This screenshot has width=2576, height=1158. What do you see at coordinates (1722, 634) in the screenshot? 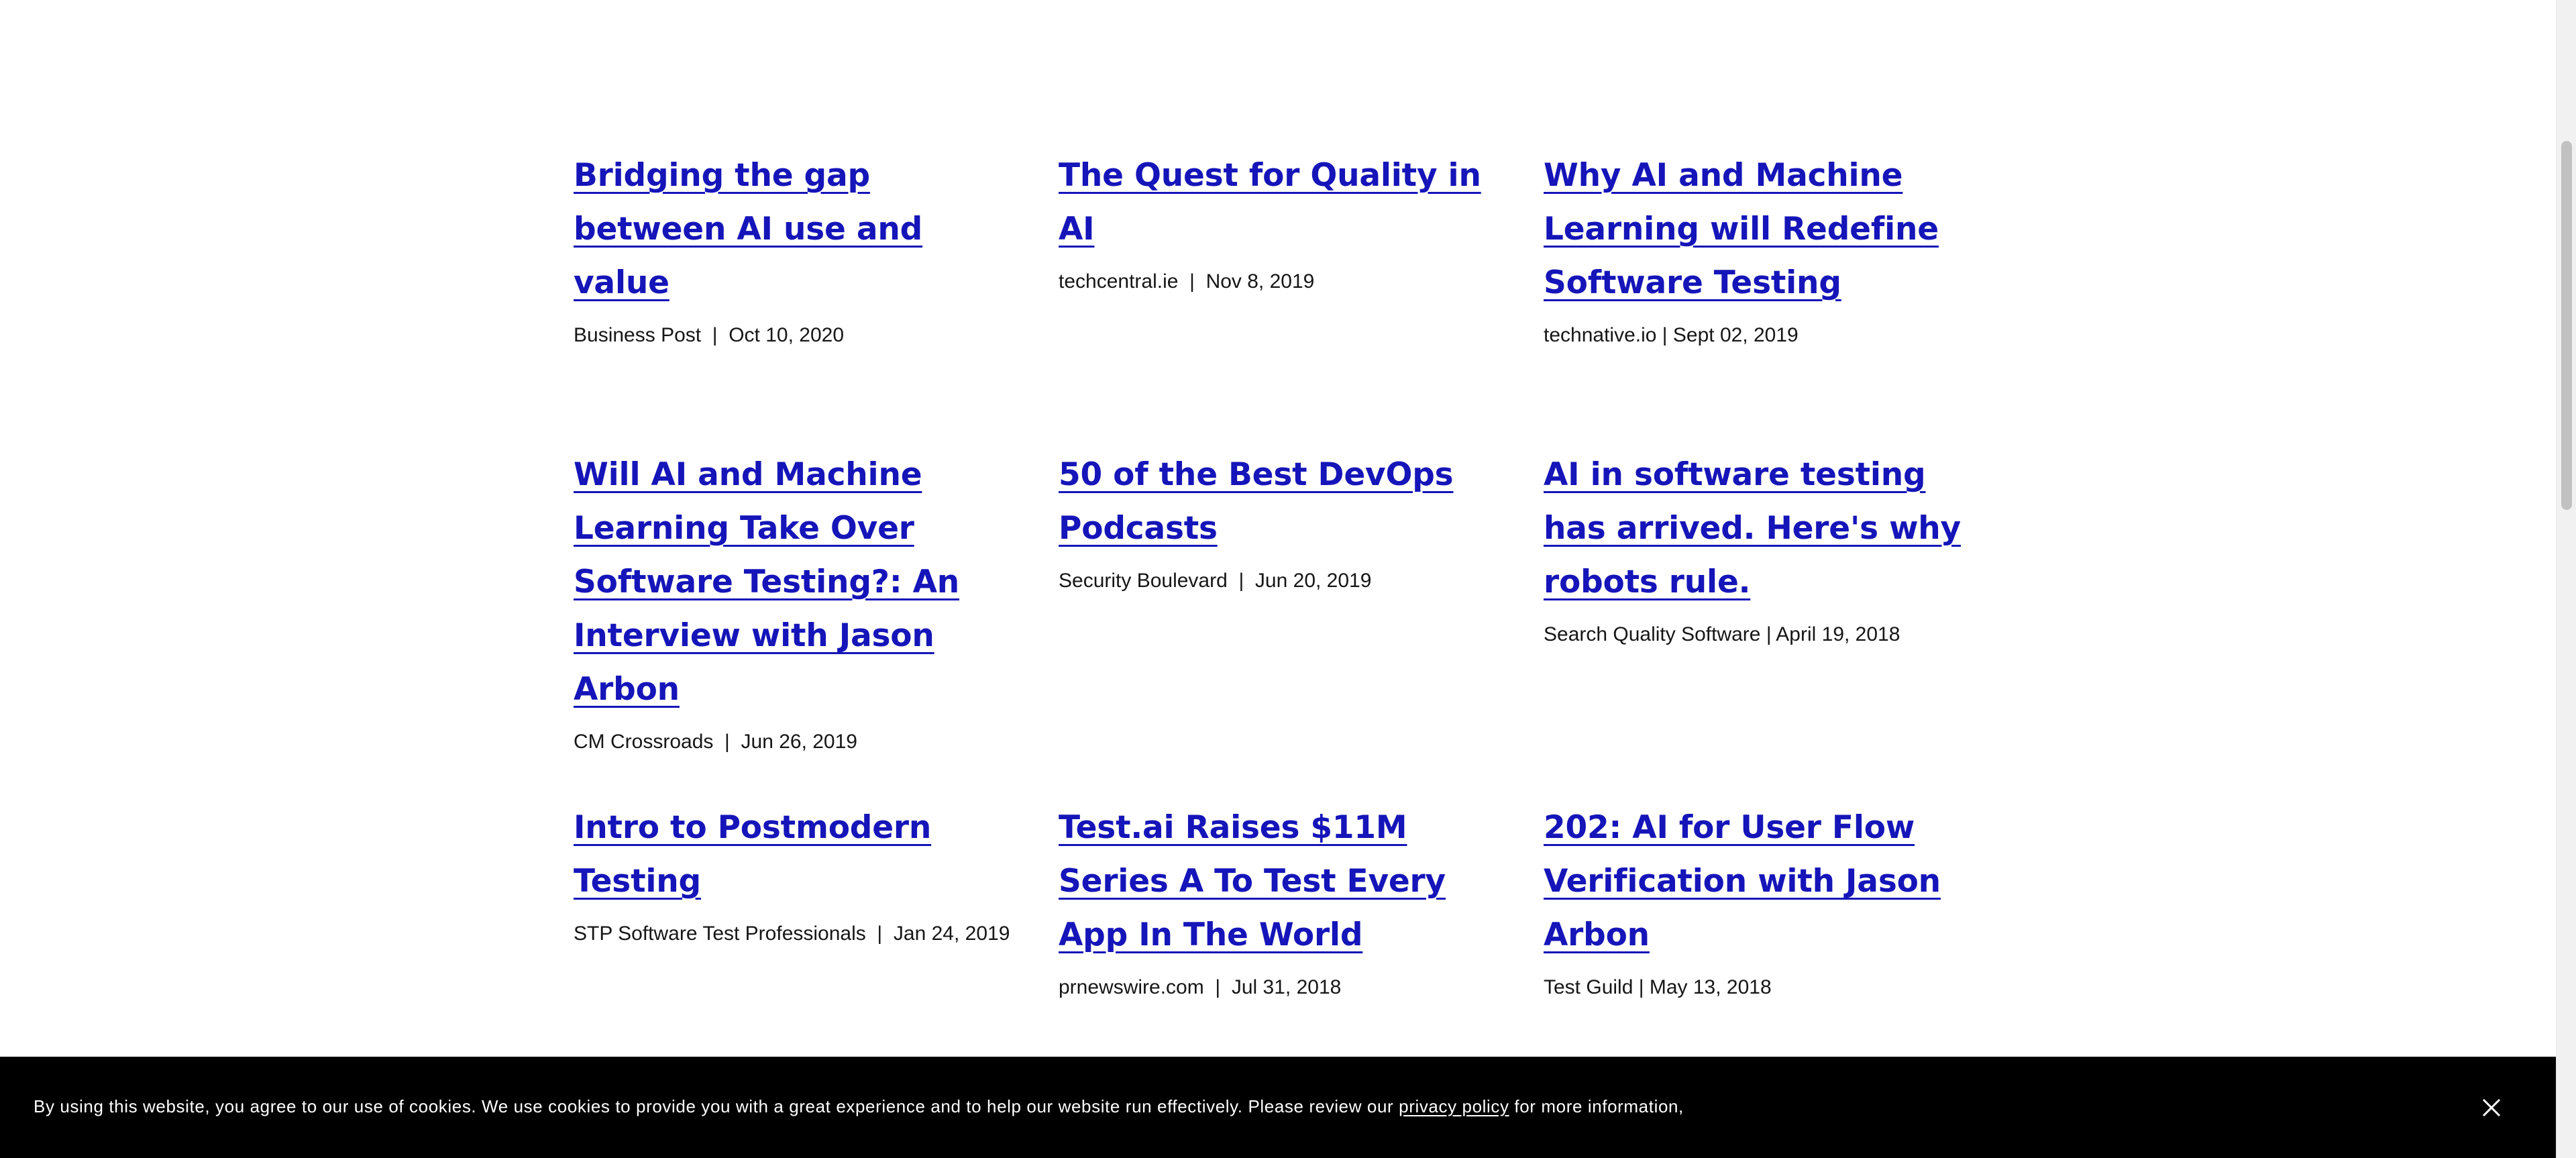
I see `article-source-date: Search Quality Software | April 19, 2018` at bounding box center [1722, 634].